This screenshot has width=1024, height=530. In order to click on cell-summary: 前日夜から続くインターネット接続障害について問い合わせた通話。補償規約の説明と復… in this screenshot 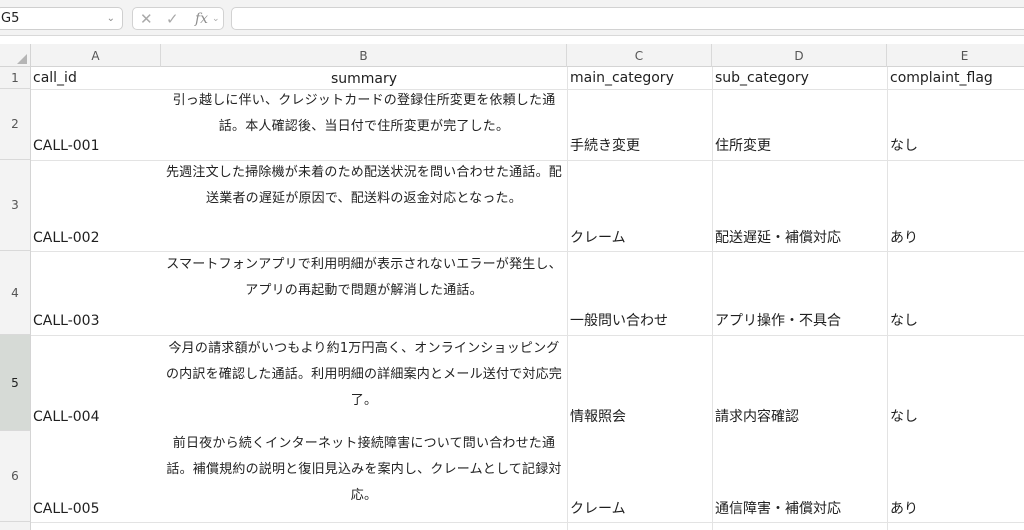, I will do `click(364, 470)`.